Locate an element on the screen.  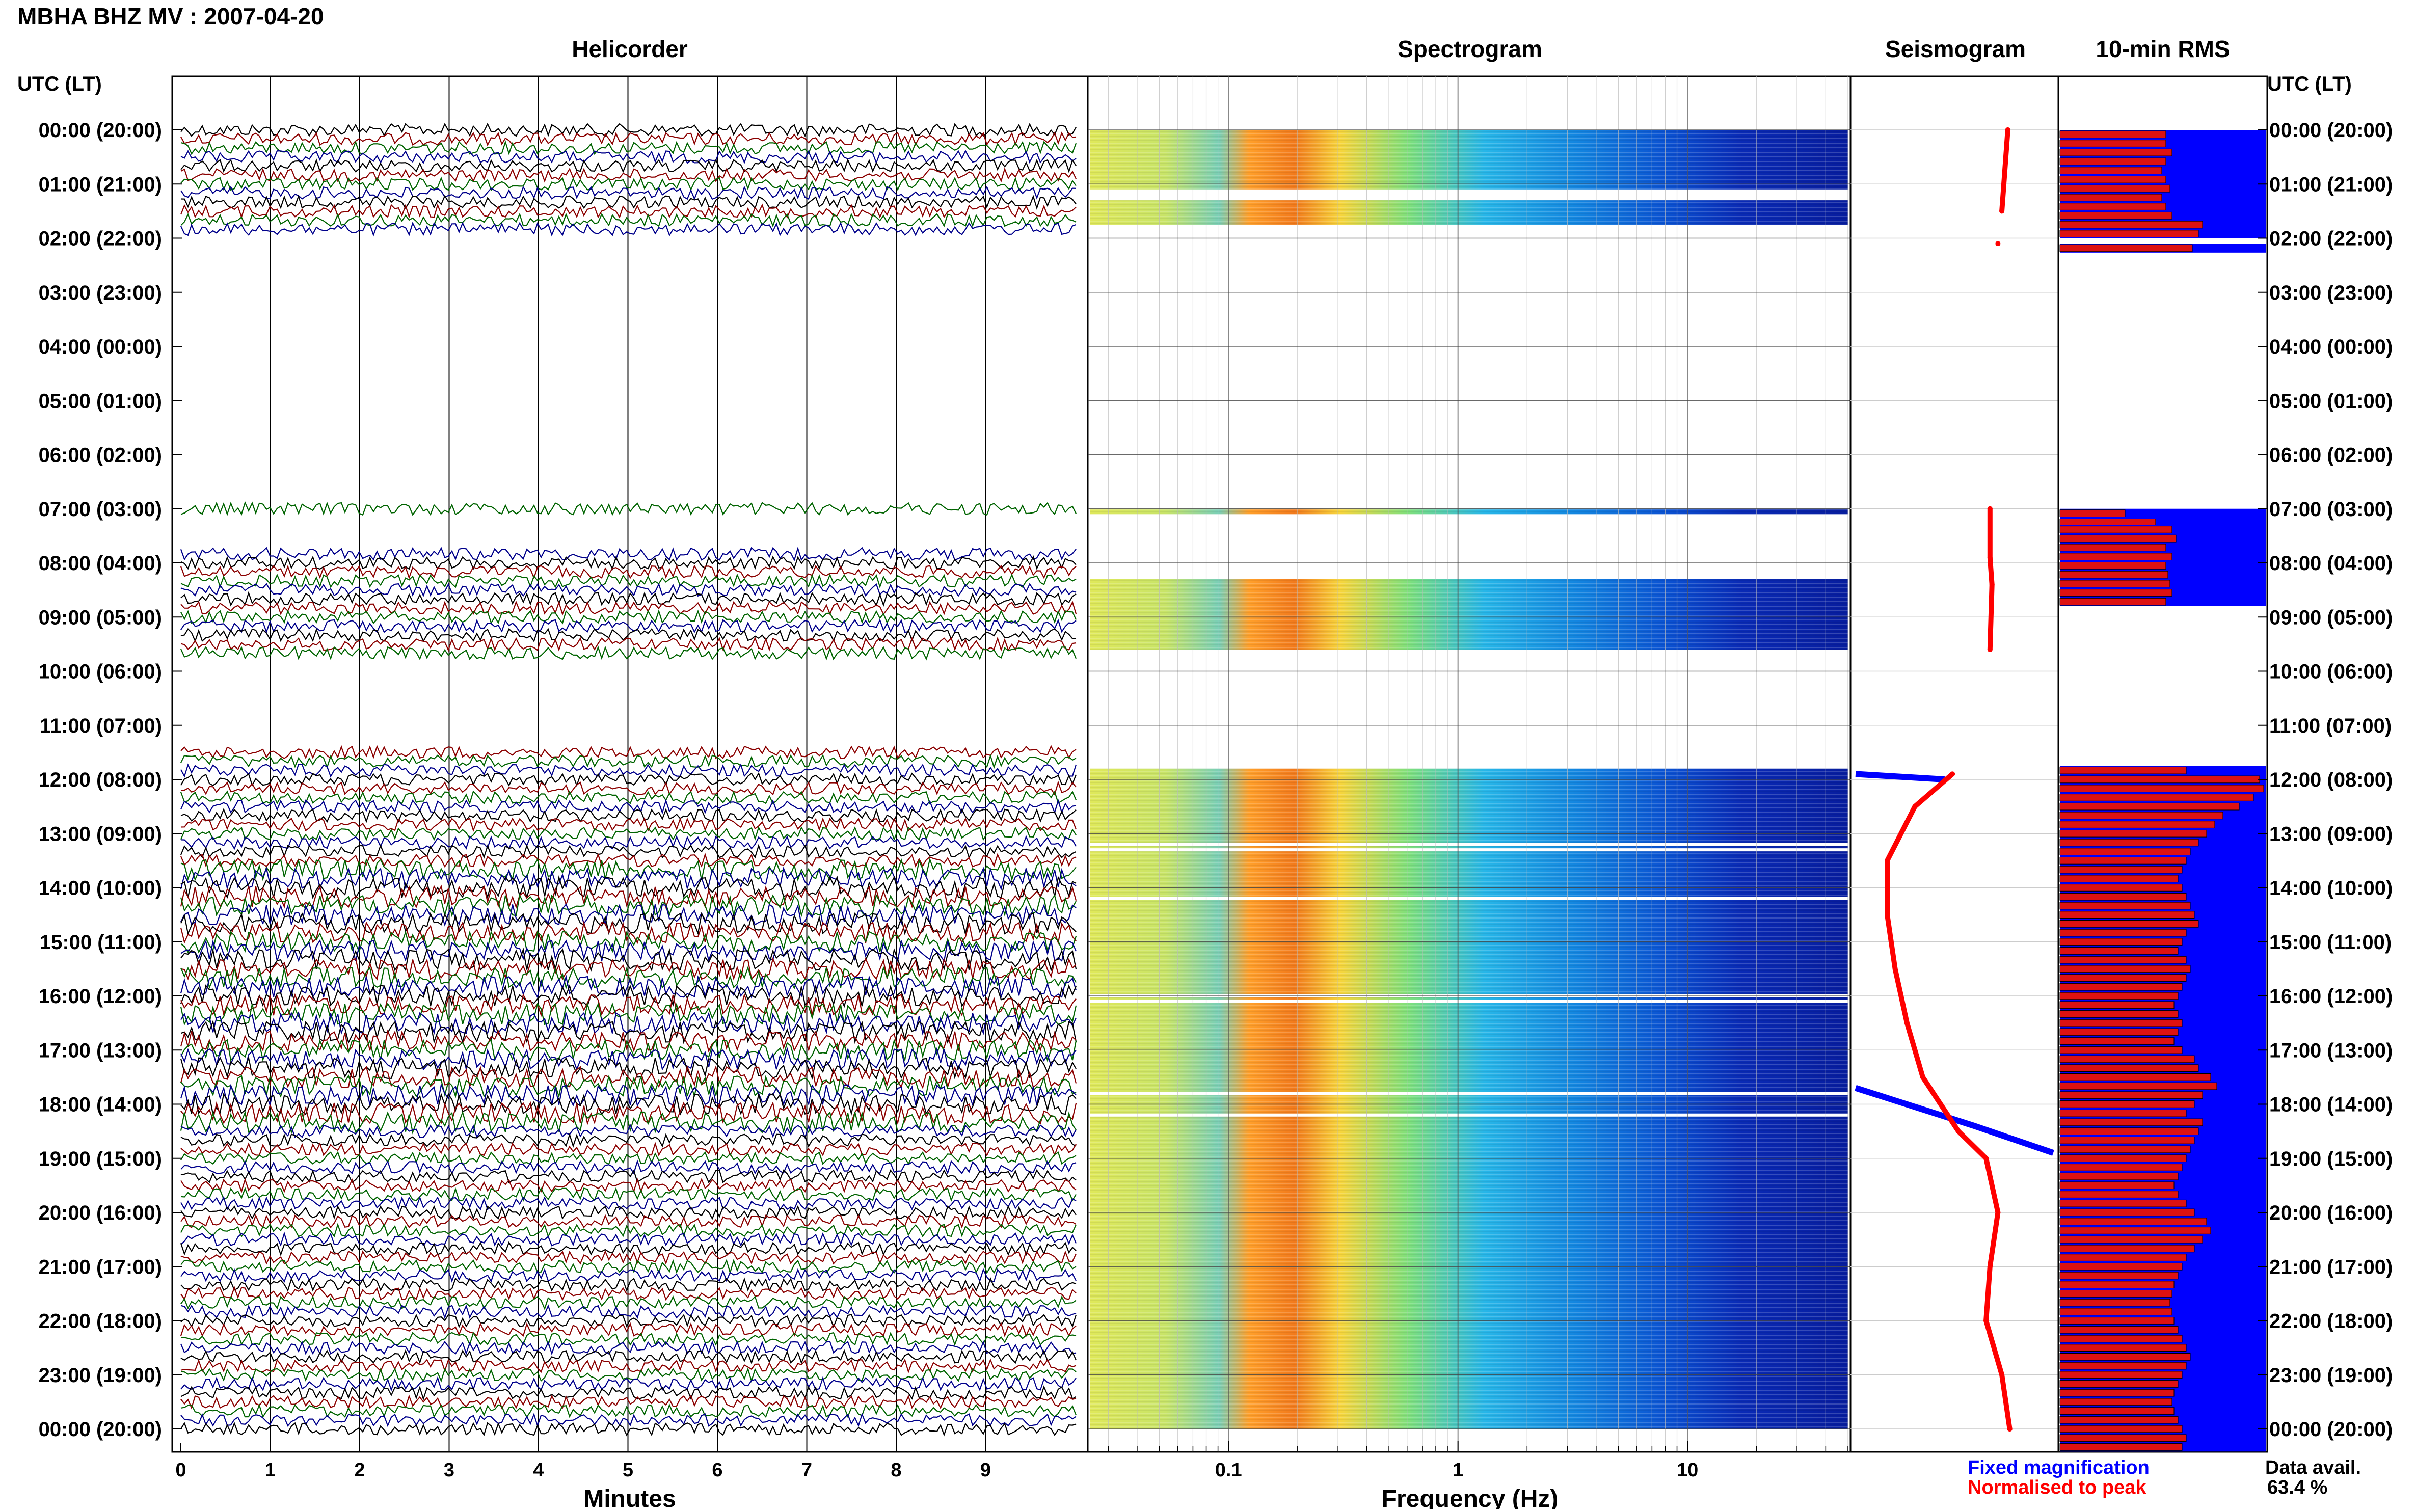
time-label-right: 06:00 (02:00) is located at coordinates (2331, 455).